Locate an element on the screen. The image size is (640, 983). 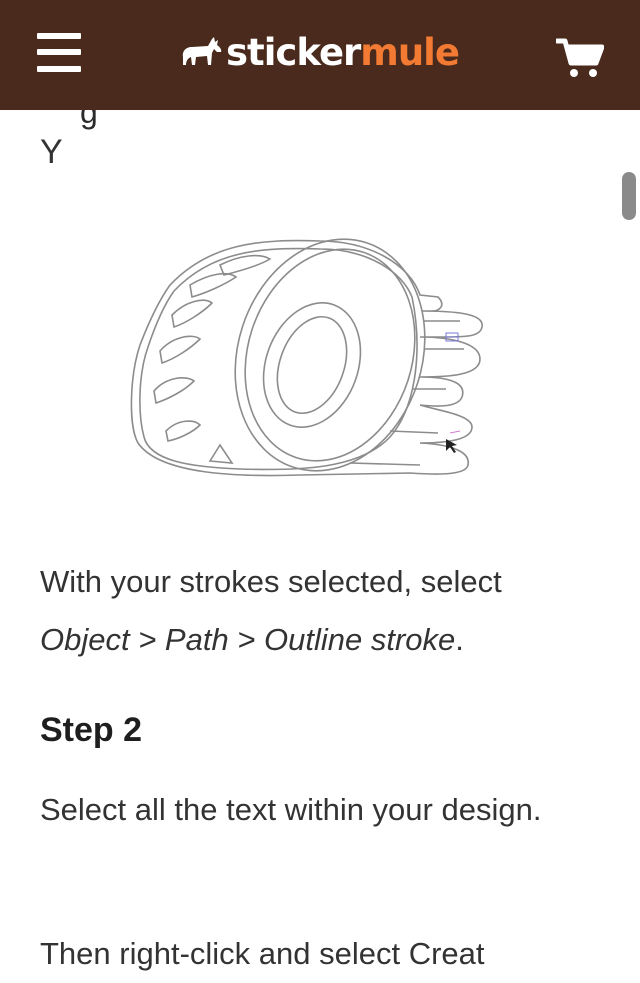
paragraph-text: With your strokes selected, select is located at coordinates (271, 581).